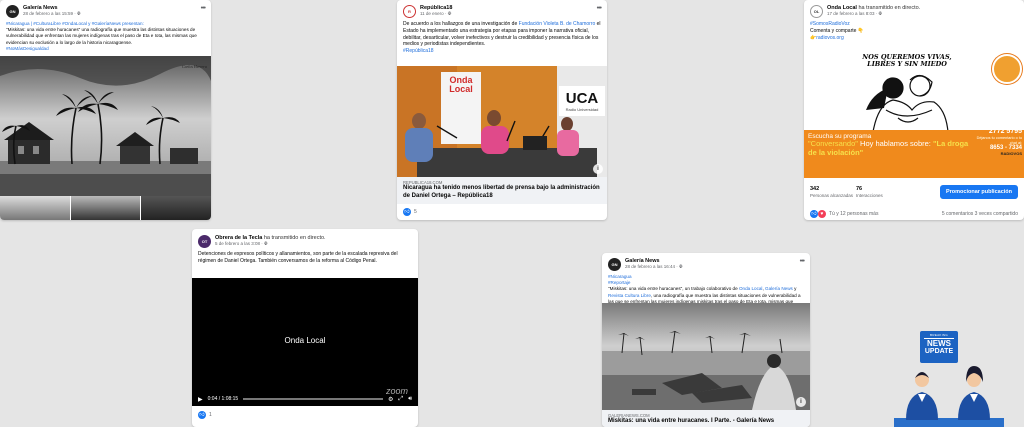  I want to click on post-author: Onda Local, so click(842, 8).